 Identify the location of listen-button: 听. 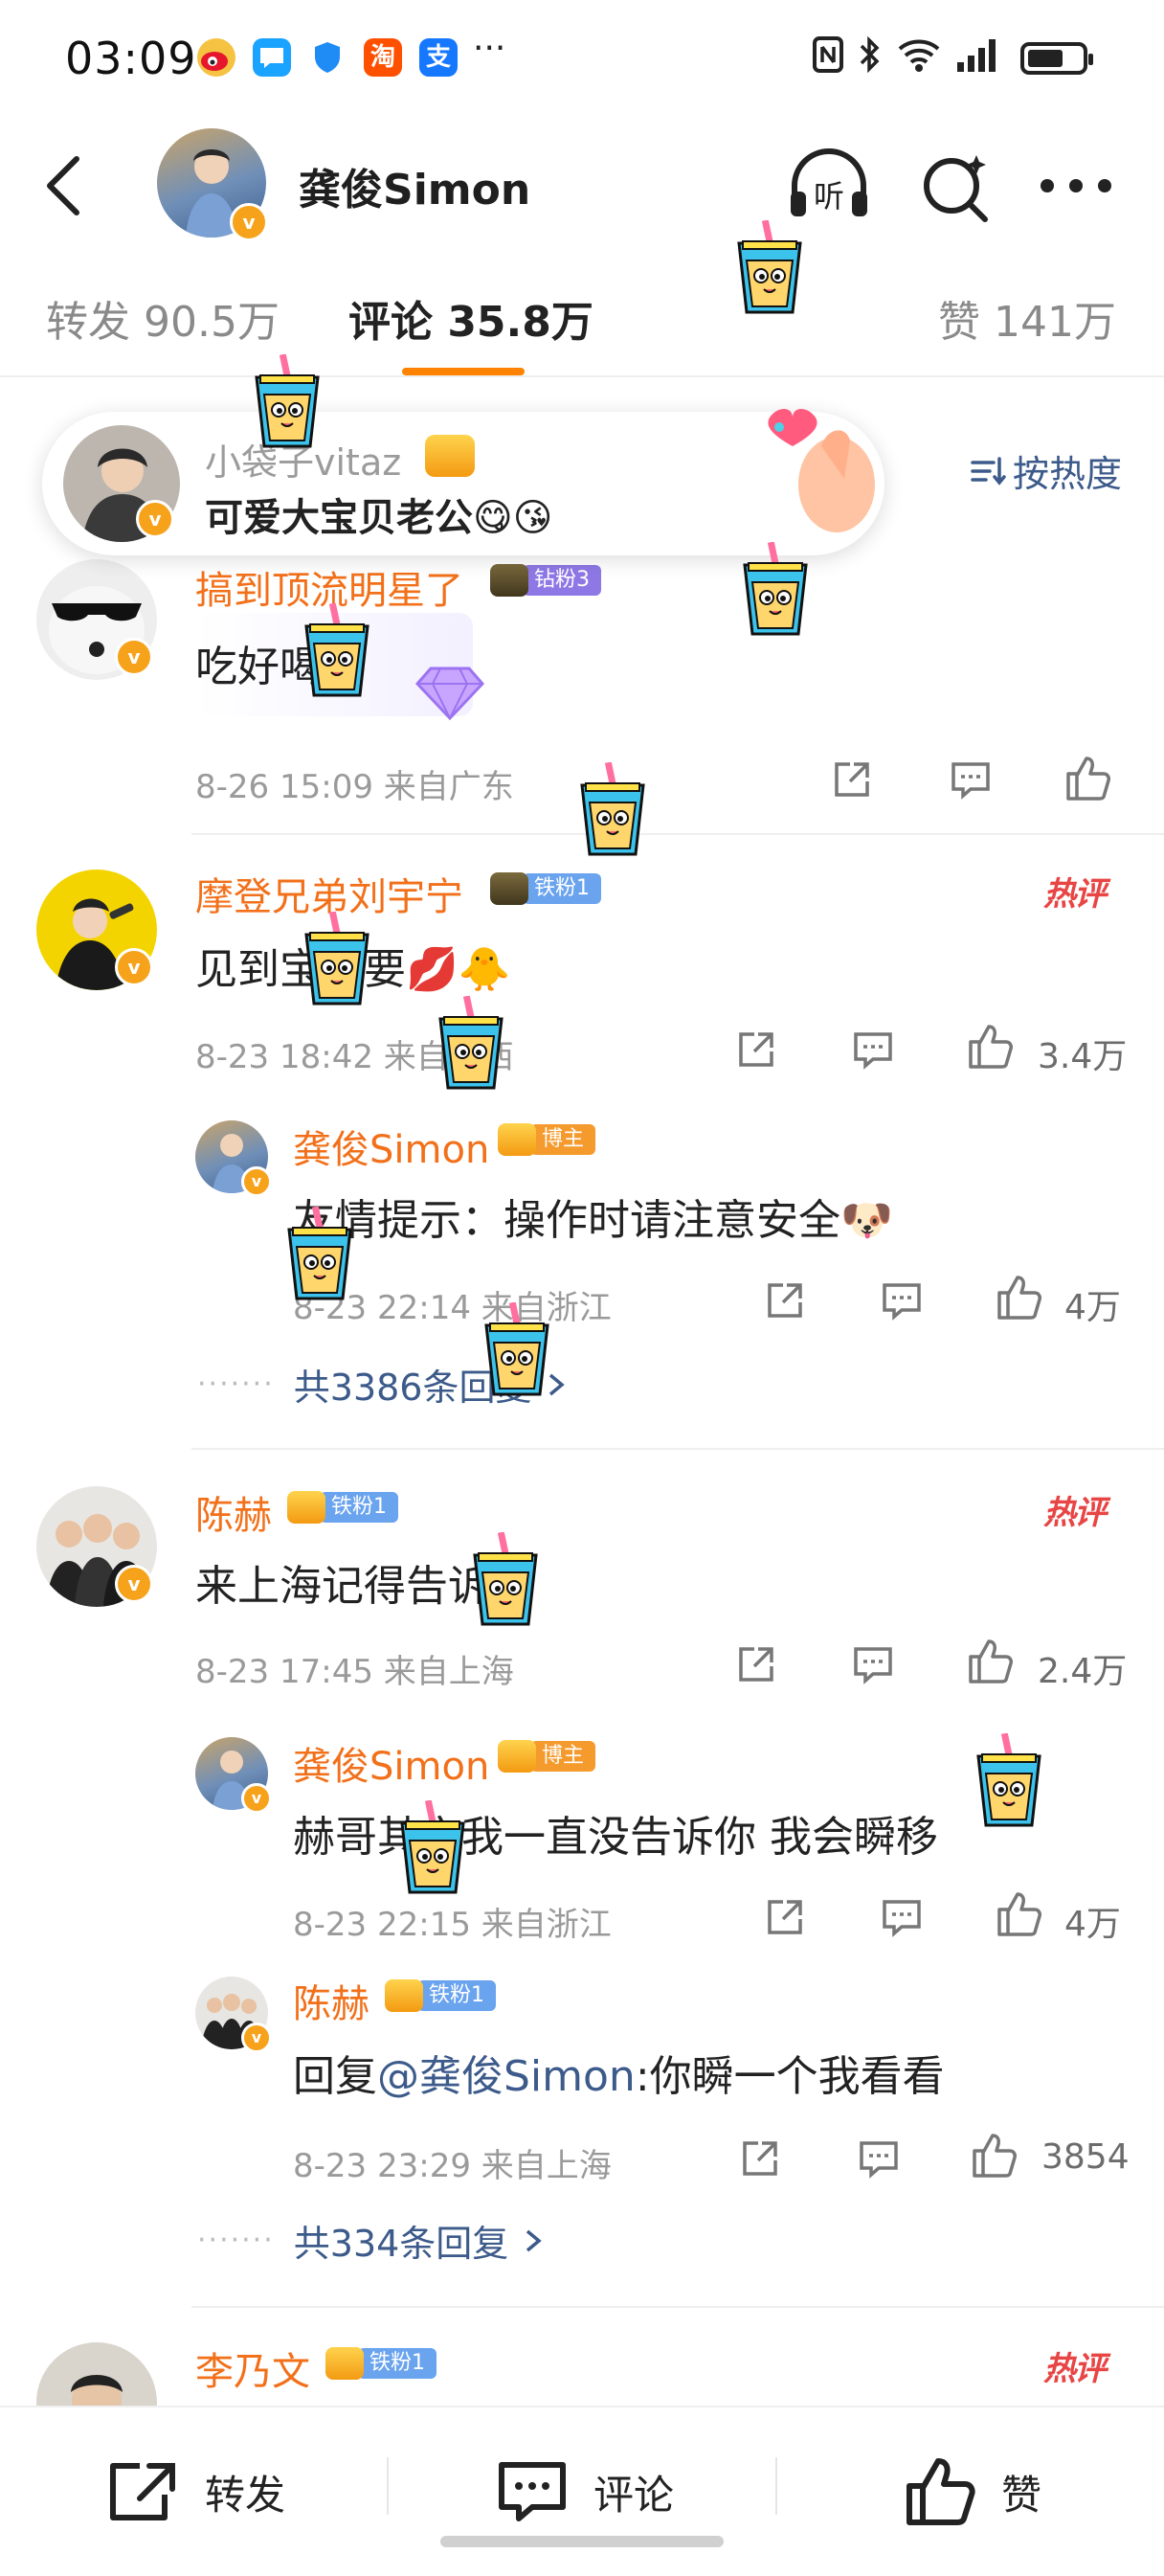
(829, 185).